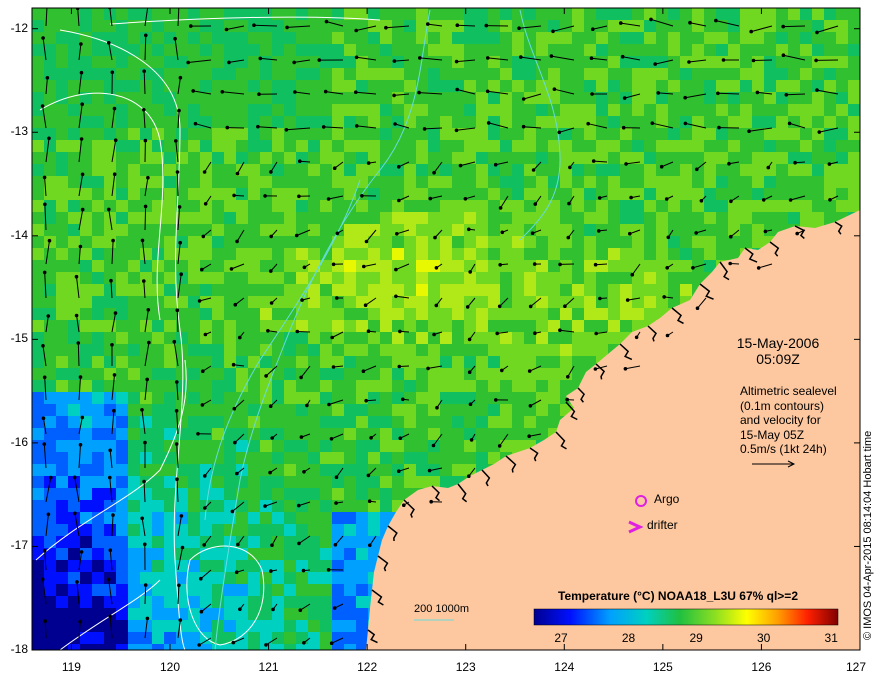 This screenshot has width=880, height=680. Describe the element at coordinates (19, 649) in the screenshot. I see `y-tick-label: -18` at that location.